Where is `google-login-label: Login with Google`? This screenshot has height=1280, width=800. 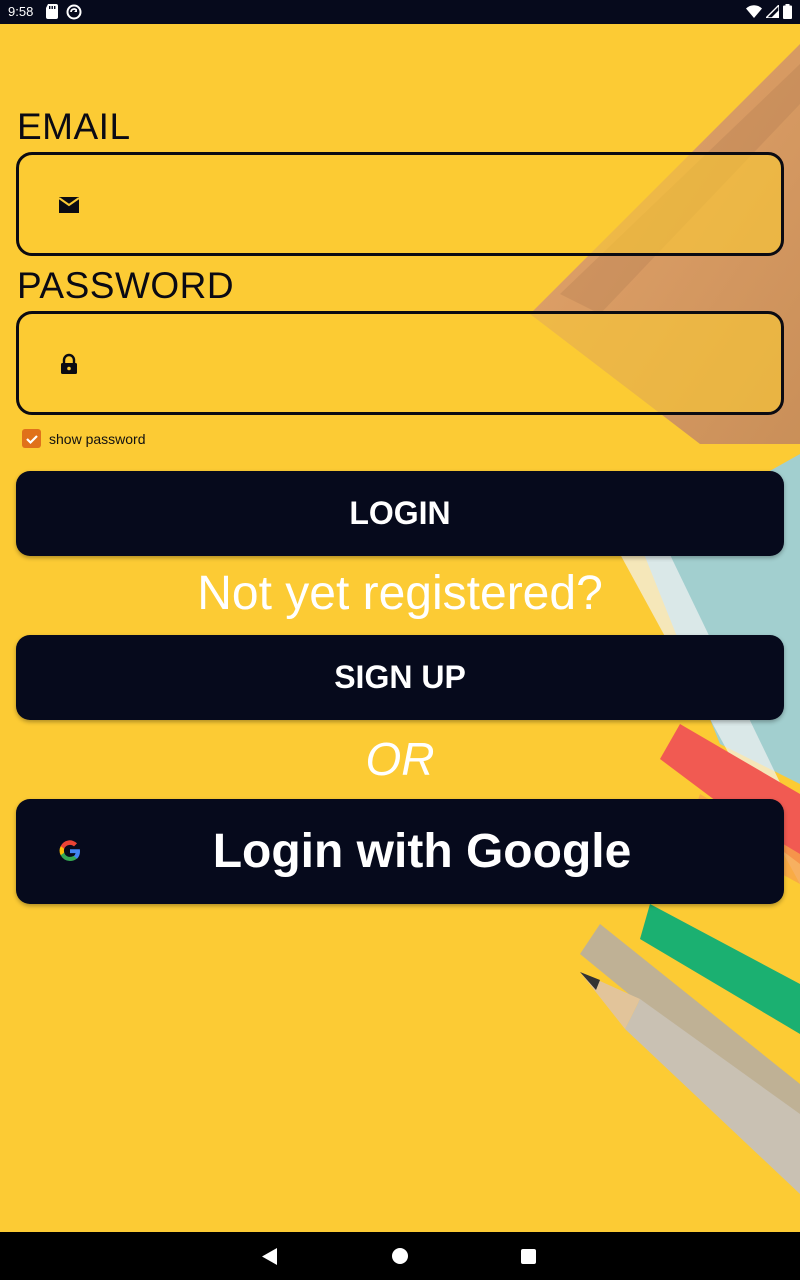
google-login-label: Login with Google is located at coordinates (422, 851).